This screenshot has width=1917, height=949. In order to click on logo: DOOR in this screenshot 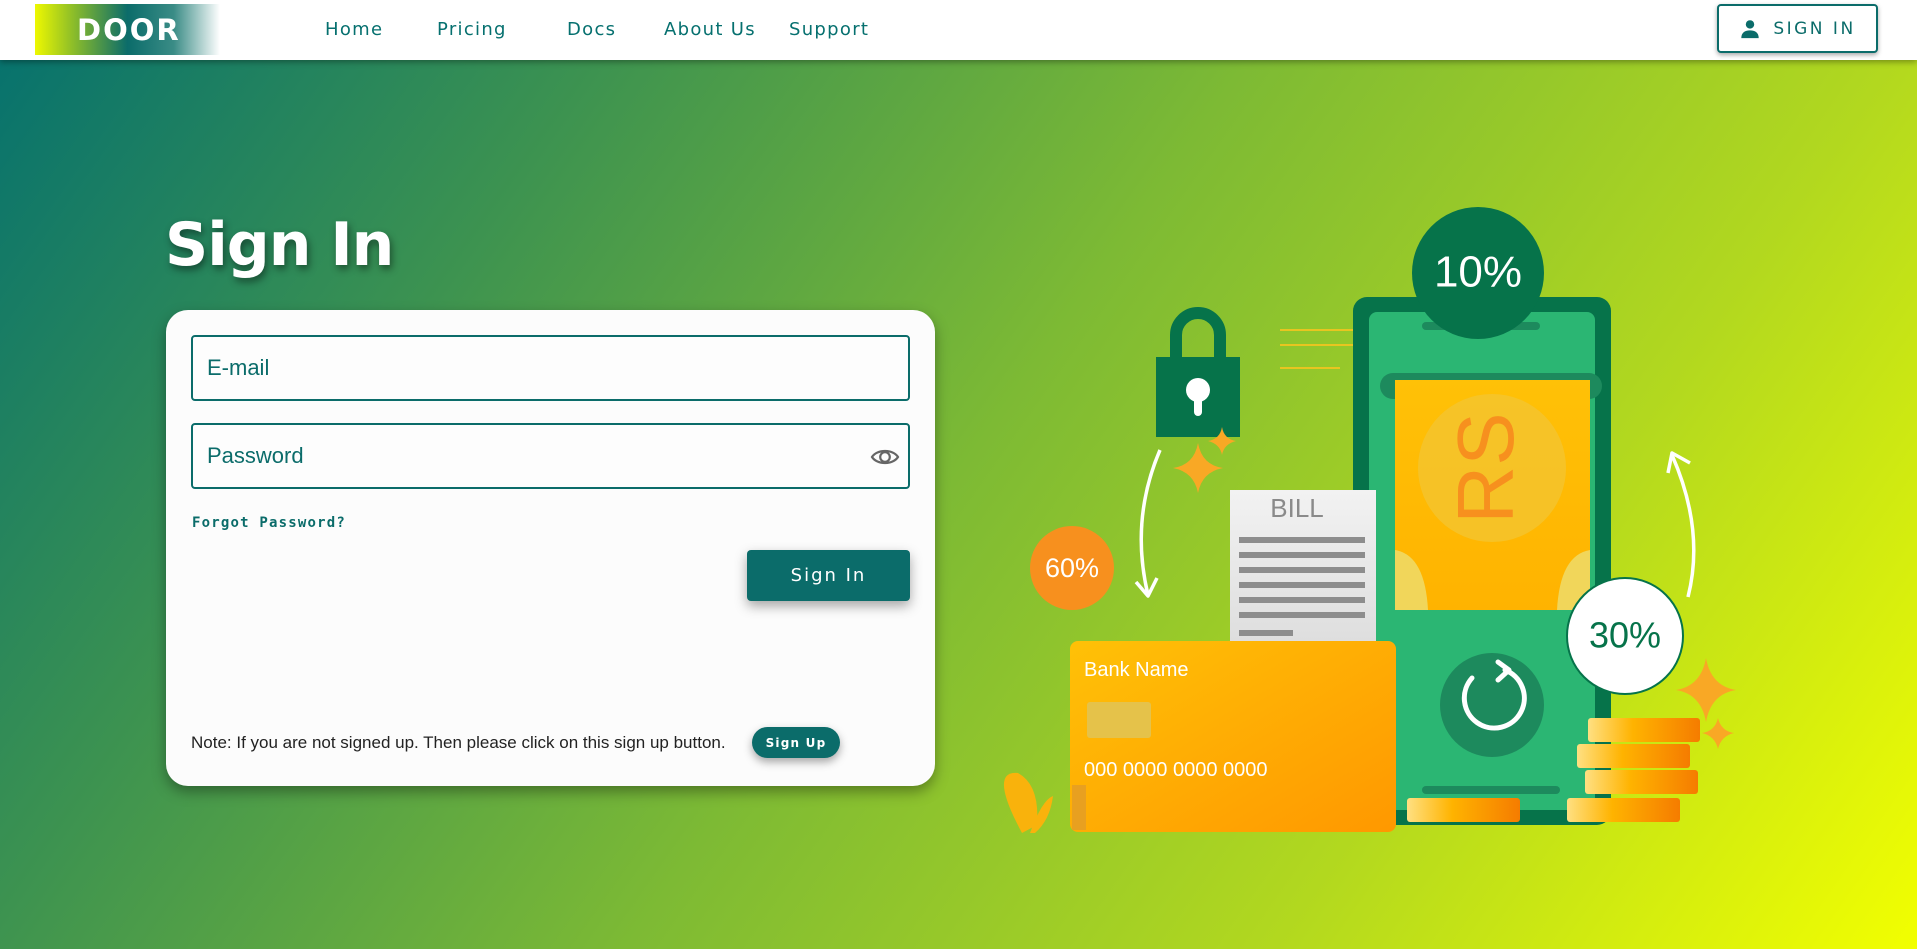, I will do `click(127, 29)`.